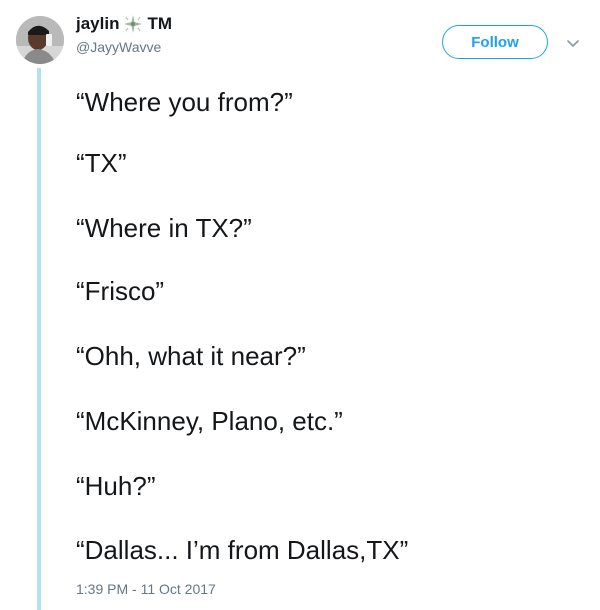 This screenshot has width=600, height=610. What do you see at coordinates (98, 23) in the screenshot?
I see `display-name-text: jaylin` at bounding box center [98, 23].